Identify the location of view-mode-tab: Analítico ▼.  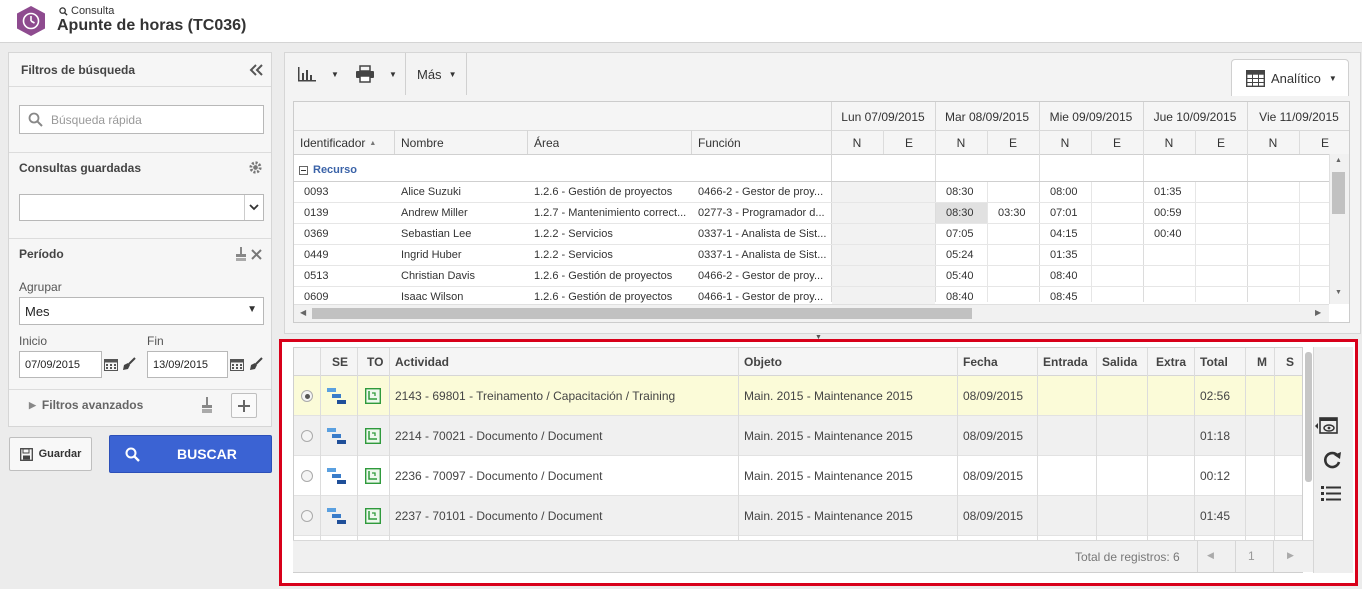
(1290, 77).